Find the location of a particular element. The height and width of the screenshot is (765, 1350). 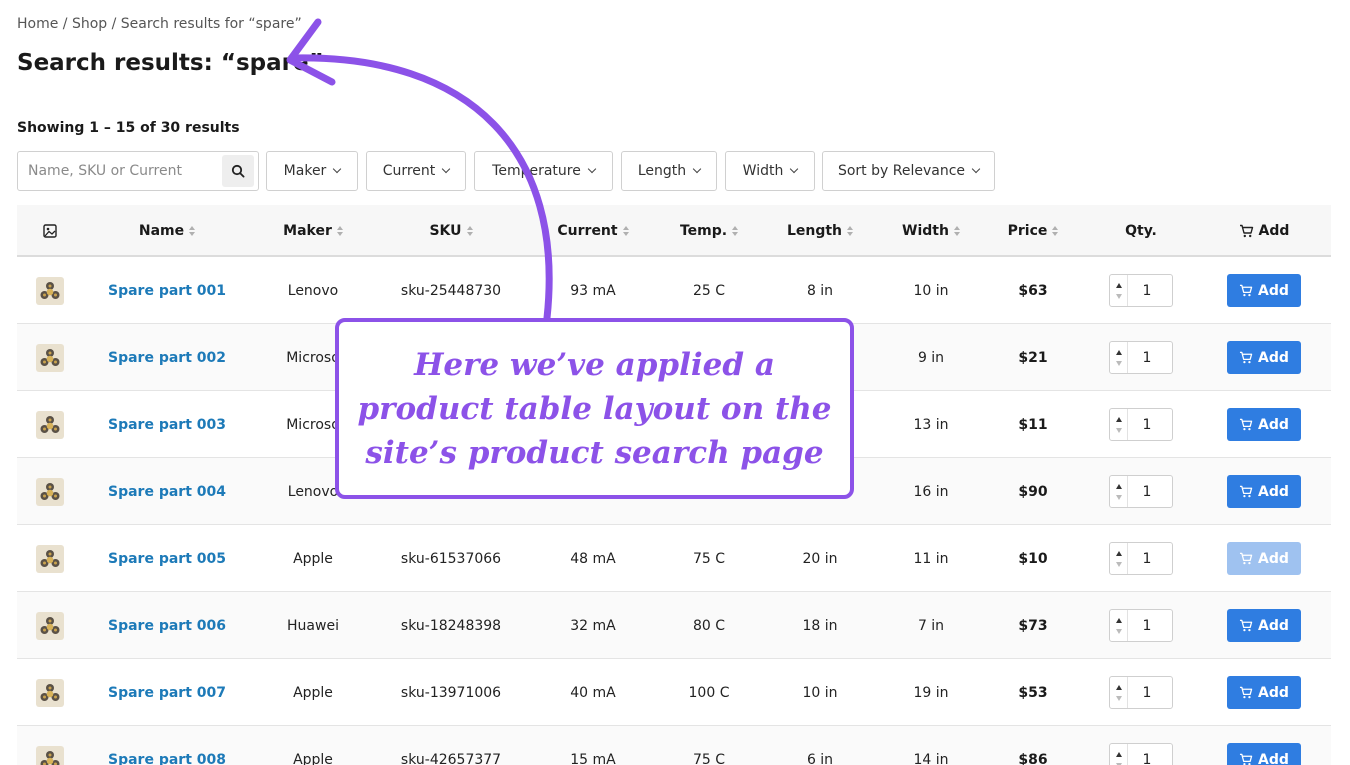

chevron-down-icon is located at coordinates (794, 169).